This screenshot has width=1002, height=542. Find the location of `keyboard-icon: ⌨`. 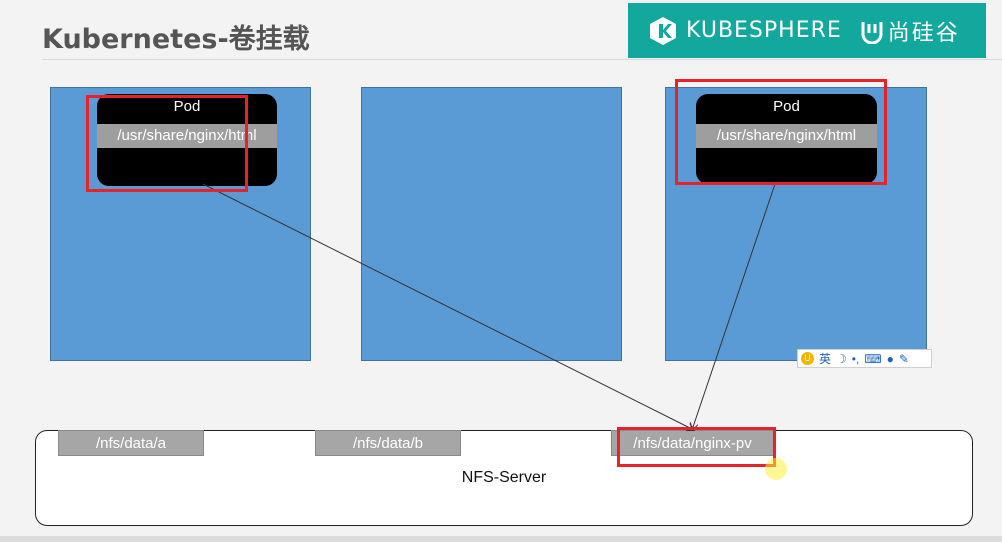

keyboard-icon: ⌨ is located at coordinates (872, 359).